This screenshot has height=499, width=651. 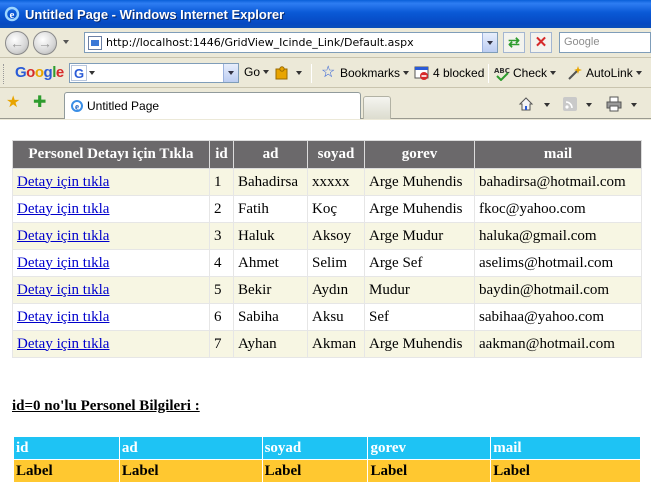 I want to click on column-header-soyad: soyad, so click(x=336, y=154).